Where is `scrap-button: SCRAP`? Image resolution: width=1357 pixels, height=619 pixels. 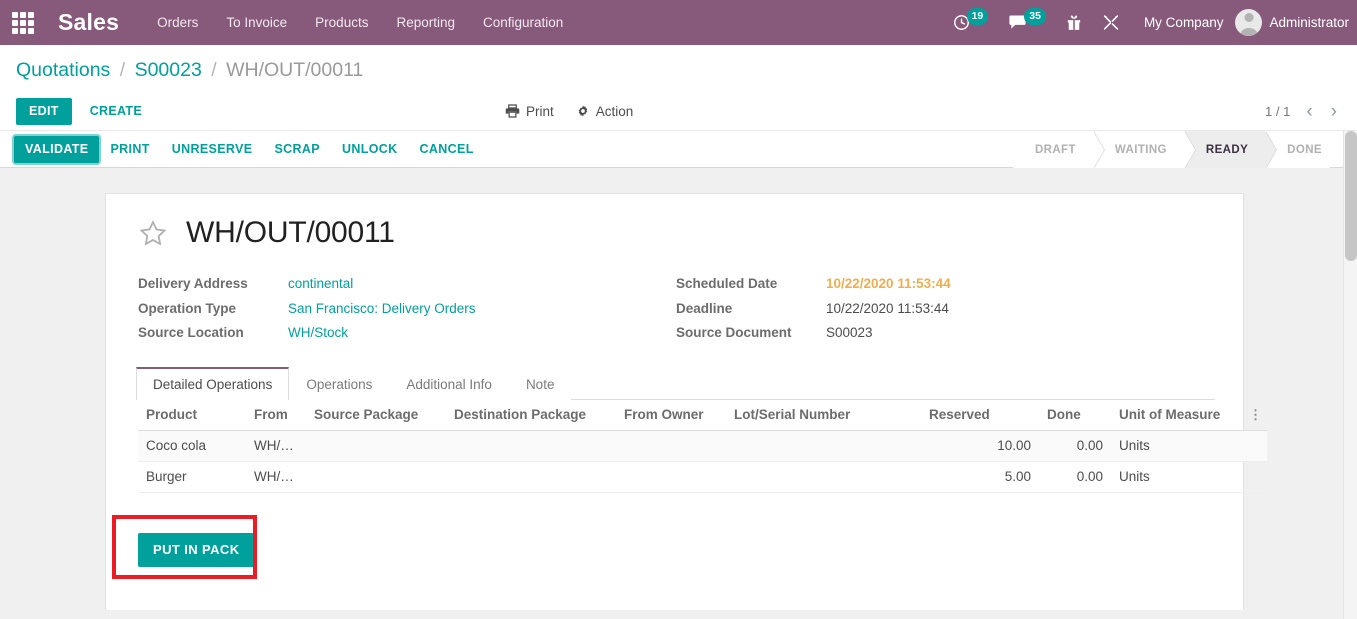
scrap-button: SCRAP is located at coordinates (297, 149).